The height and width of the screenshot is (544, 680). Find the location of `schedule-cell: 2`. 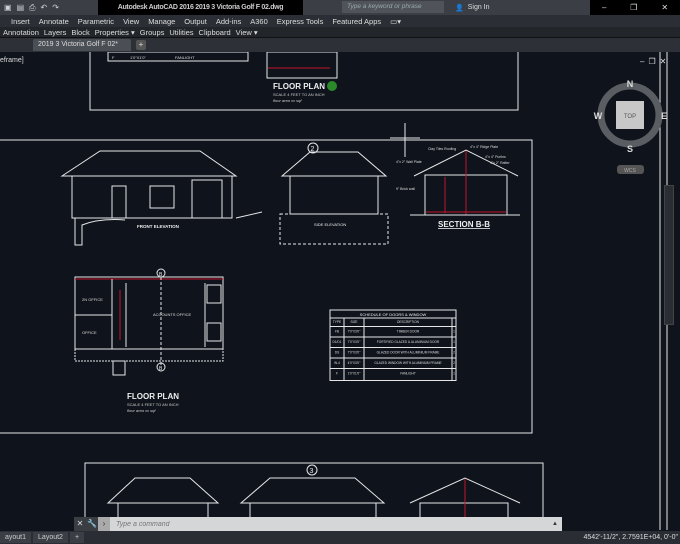

schedule-cell: 2 is located at coordinates (454, 353).